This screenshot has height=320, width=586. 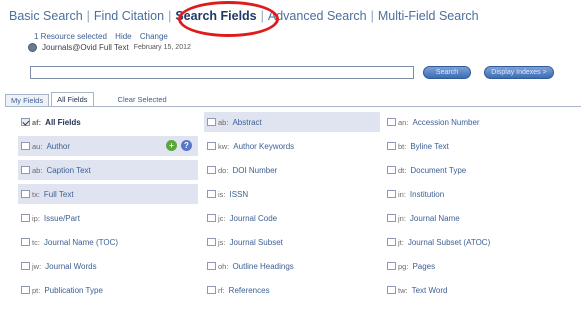 What do you see at coordinates (108, 218) in the screenshot?
I see `field-option: ip: Issue/Part` at bounding box center [108, 218].